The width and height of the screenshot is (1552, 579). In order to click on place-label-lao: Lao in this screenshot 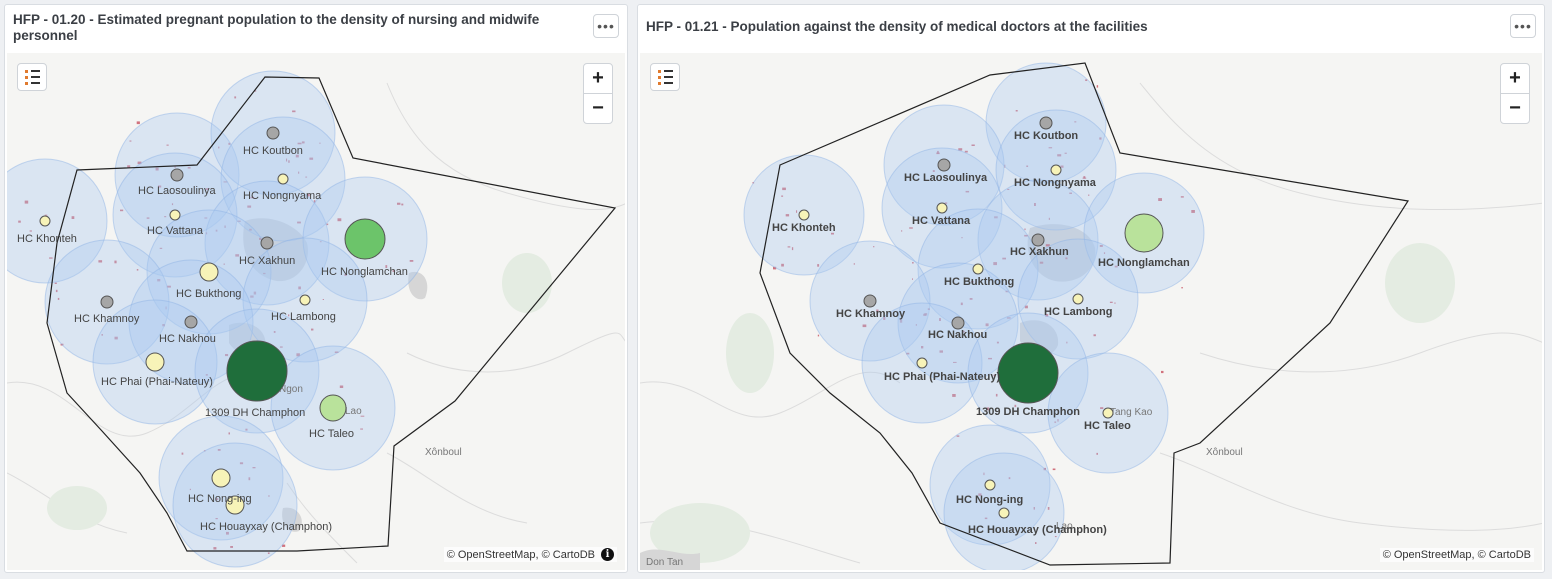, I will do `click(353, 411)`.